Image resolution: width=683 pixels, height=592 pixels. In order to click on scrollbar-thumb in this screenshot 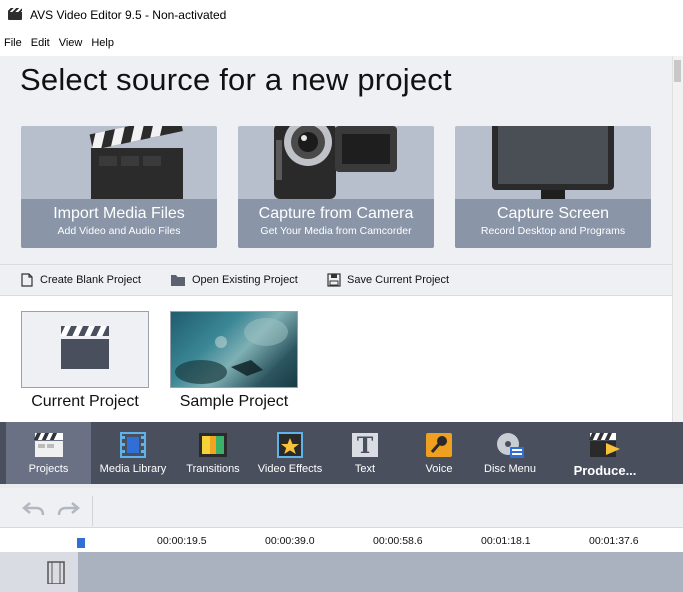, I will do `click(677, 71)`.